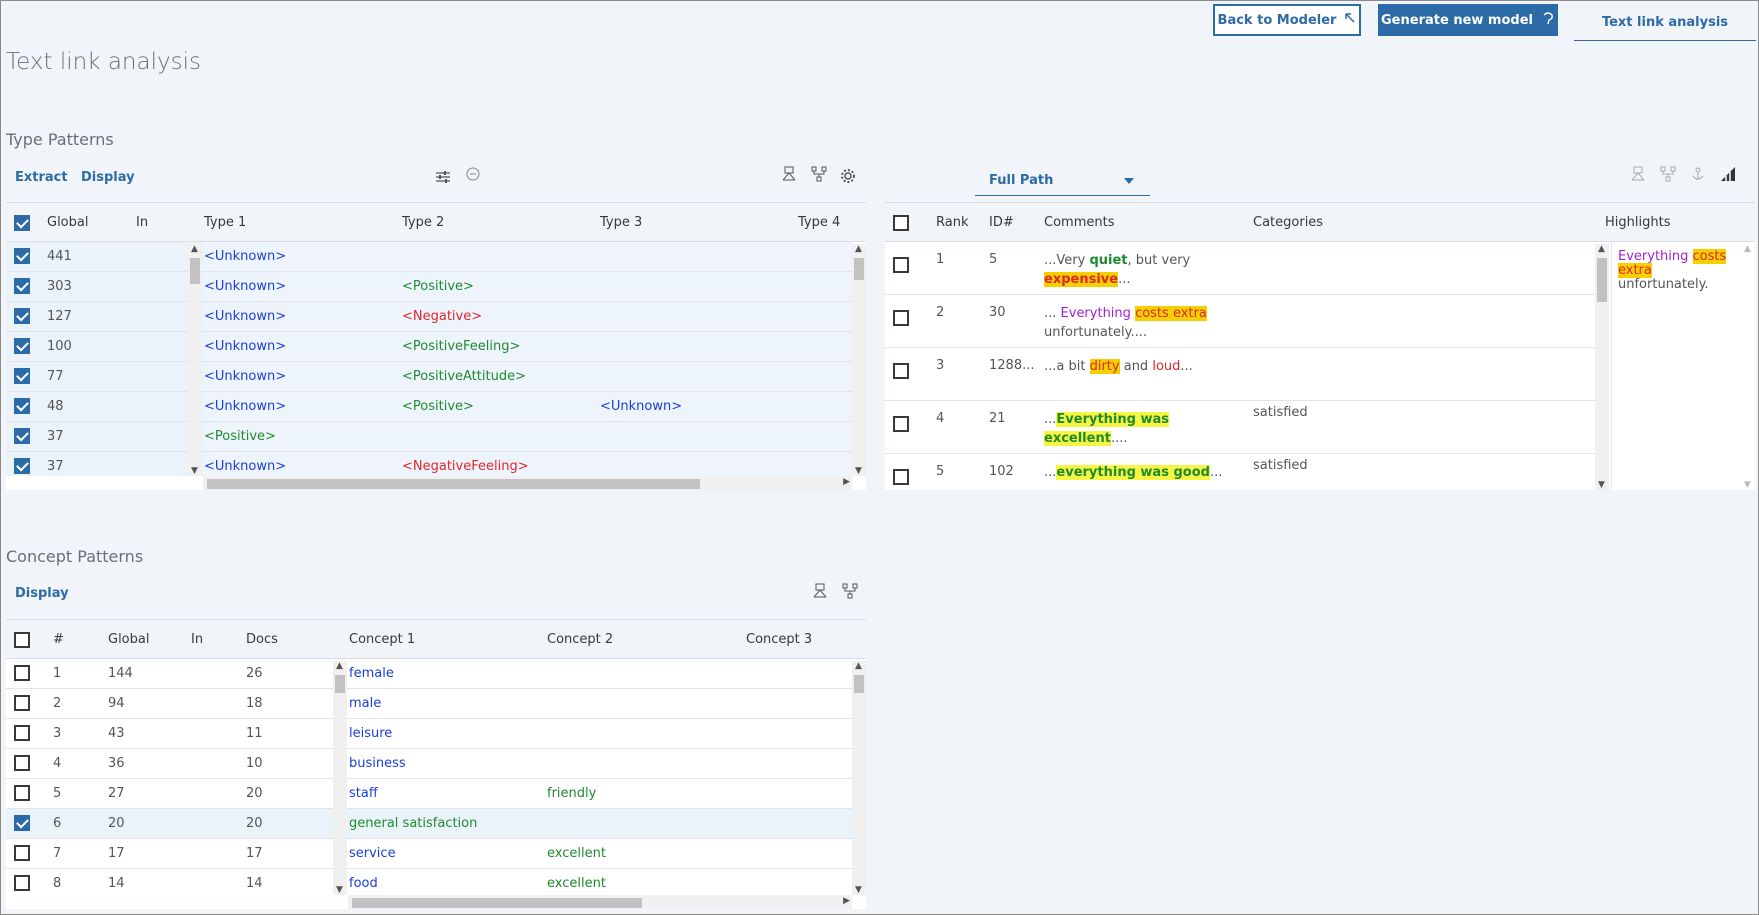  I want to click on table-row: 1 144 26 female, so click(429, 674).